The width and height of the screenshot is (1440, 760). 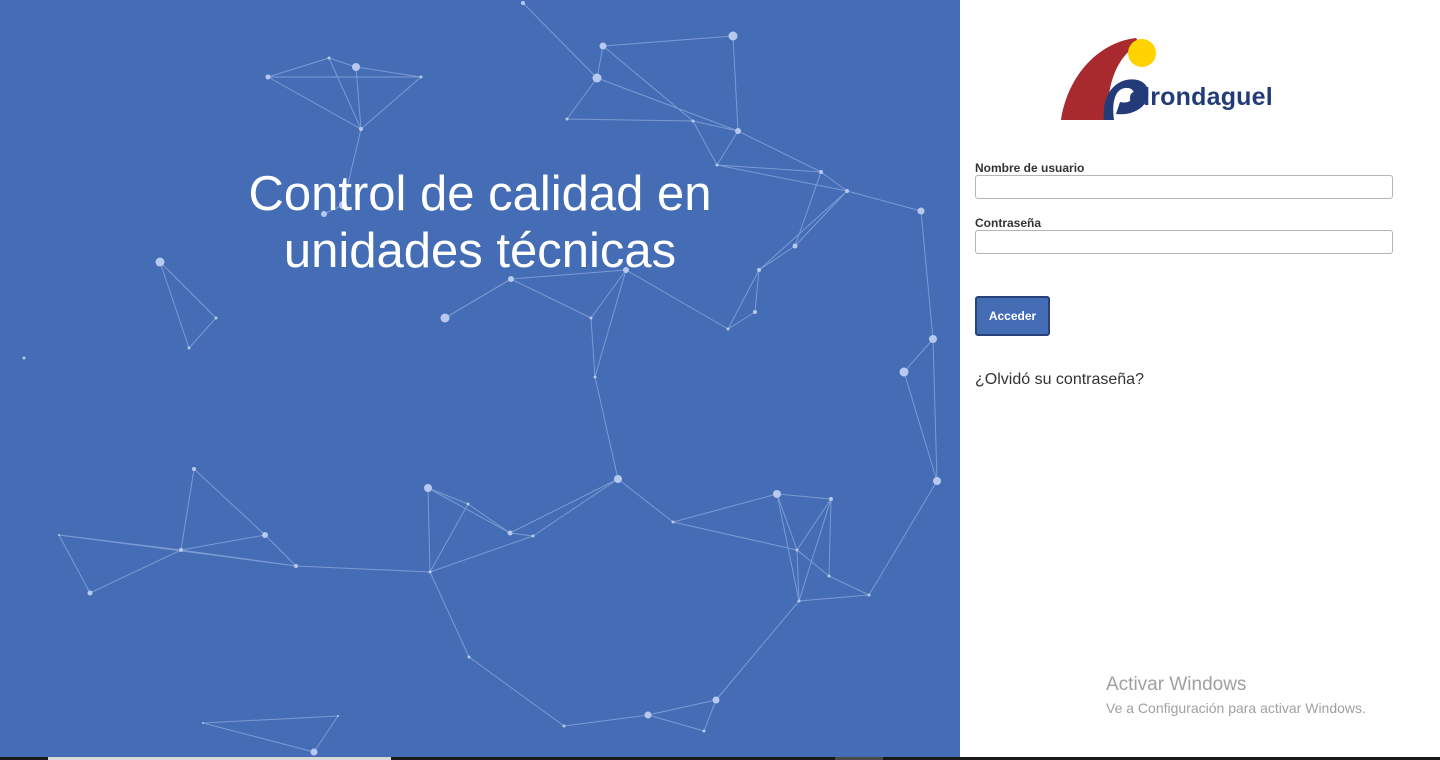 What do you see at coordinates (1008, 223) in the screenshot?
I see `password-label: Contraseña` at bounding box center [1008, 223].